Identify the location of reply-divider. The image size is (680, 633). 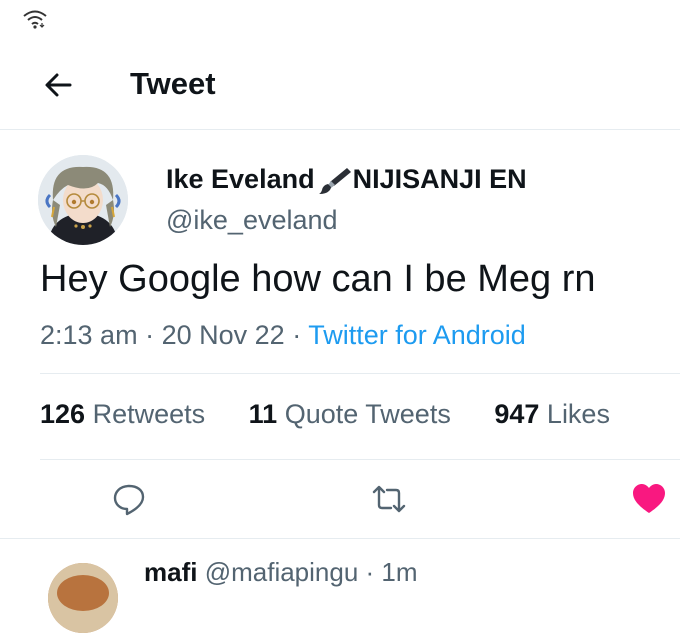
(340, 538).